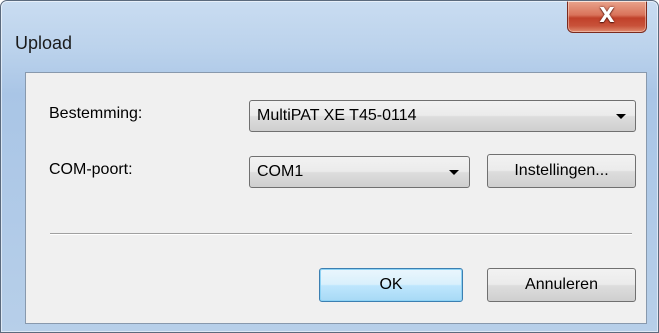 This screenshot has height=333, width=659. What do you see at coordinates (359, 172) in the screenshot?
I see `com-port-dropdown: COM1` at bounding box center [359, 172].